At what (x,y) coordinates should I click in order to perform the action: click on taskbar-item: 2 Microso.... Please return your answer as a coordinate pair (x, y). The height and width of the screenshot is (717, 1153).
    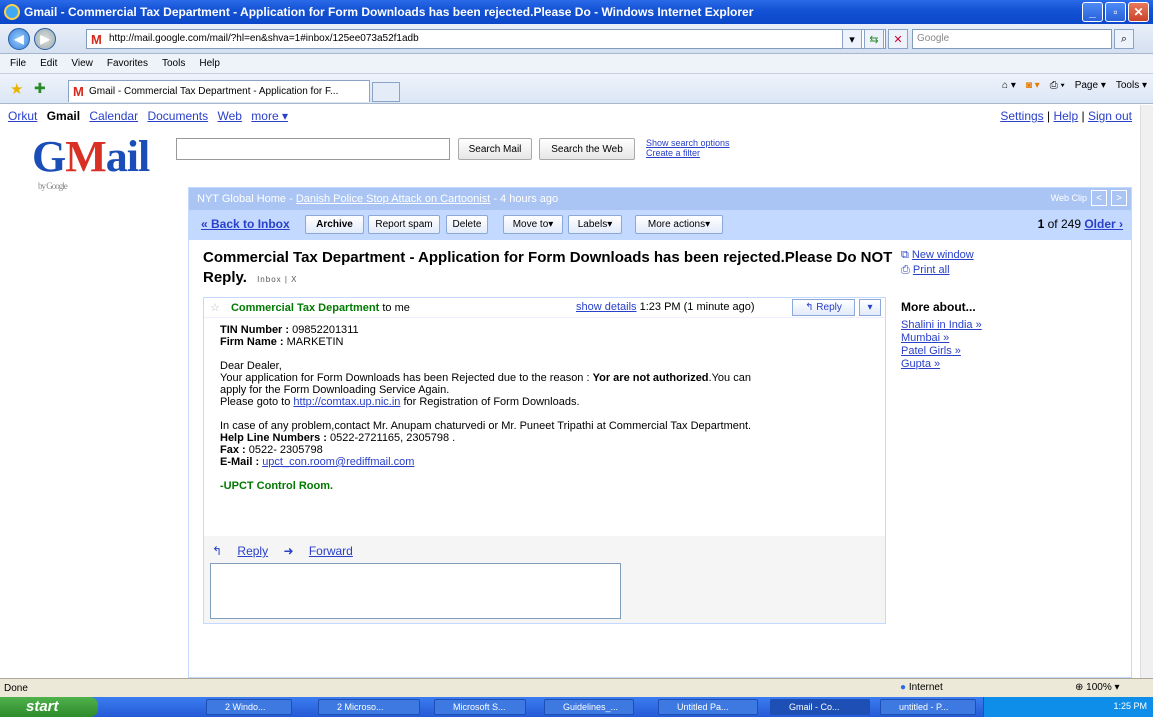
    Looking at the image, I should click on (369, 707).